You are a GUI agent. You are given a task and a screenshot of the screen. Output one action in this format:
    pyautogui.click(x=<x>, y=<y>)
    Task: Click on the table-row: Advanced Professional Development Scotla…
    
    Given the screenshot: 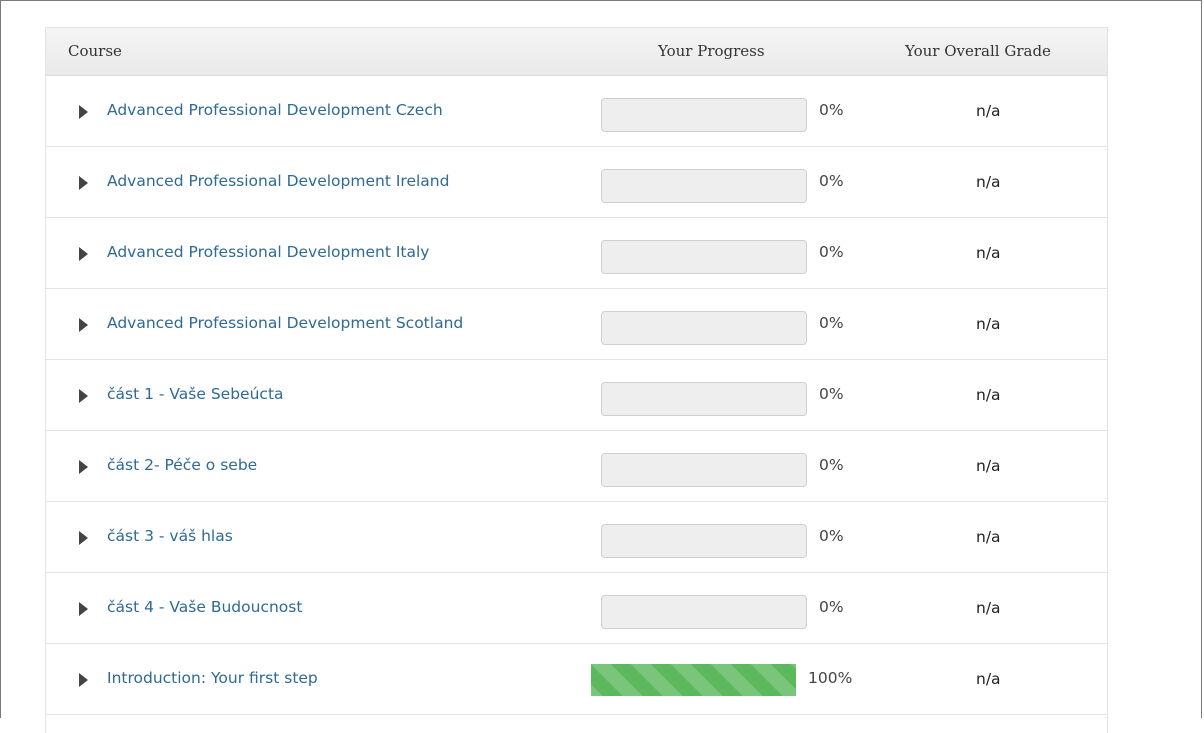 What is the action you would take?
    pyautogui.click(x=576, y=324)
    